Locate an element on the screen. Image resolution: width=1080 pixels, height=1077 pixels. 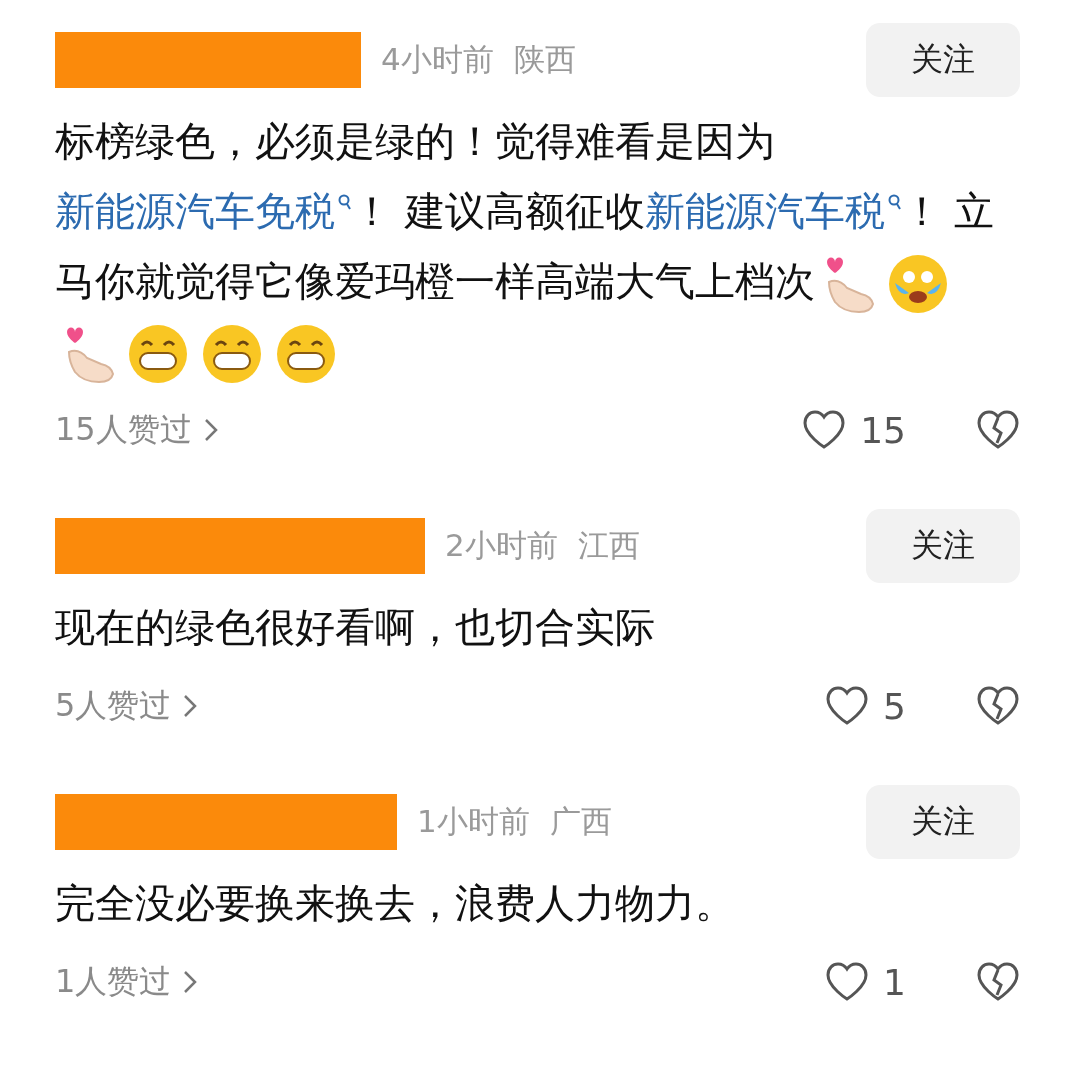
like-count: 5 is located at coordinates (894, 706).